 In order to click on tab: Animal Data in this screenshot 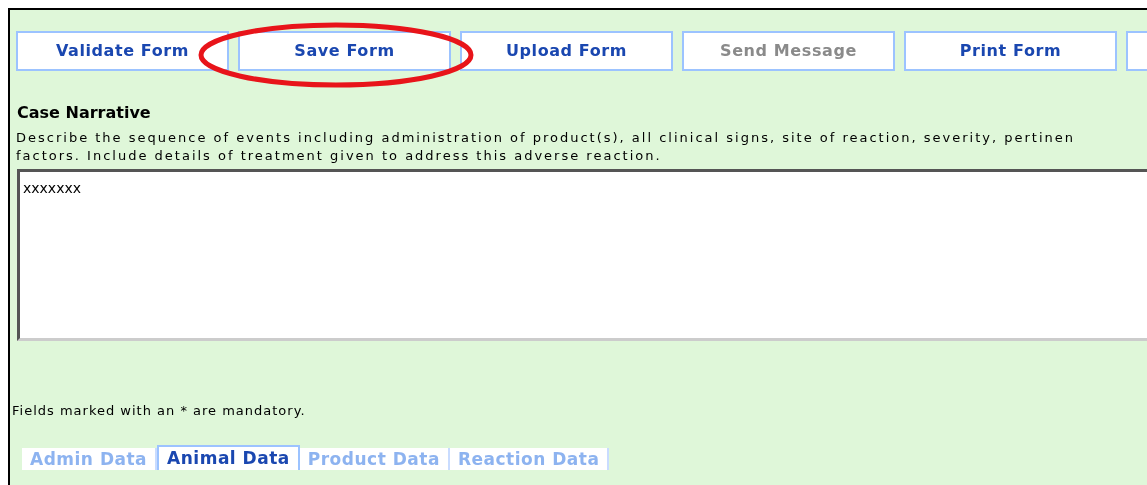, I will do `click(228, 457)`.